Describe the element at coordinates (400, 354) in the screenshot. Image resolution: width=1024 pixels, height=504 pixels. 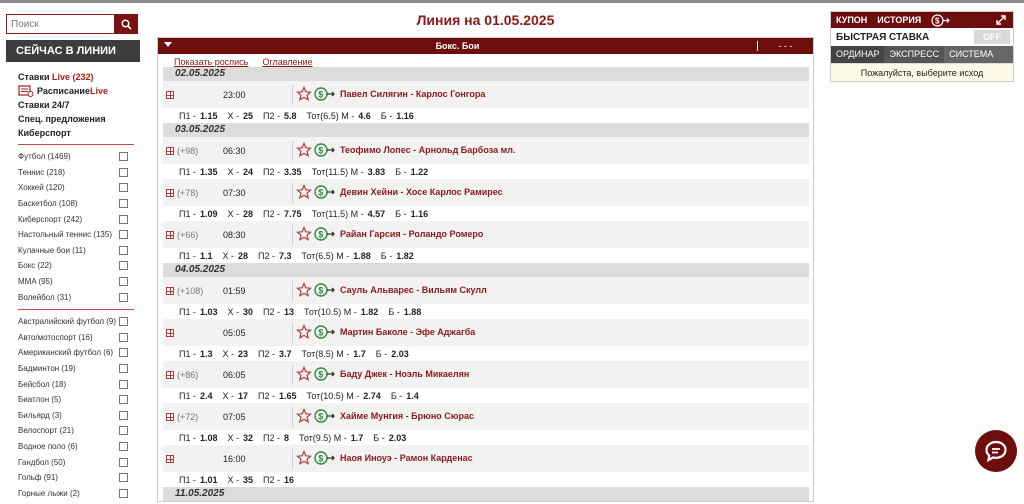
I see `odd-over: 2.03` at that location.